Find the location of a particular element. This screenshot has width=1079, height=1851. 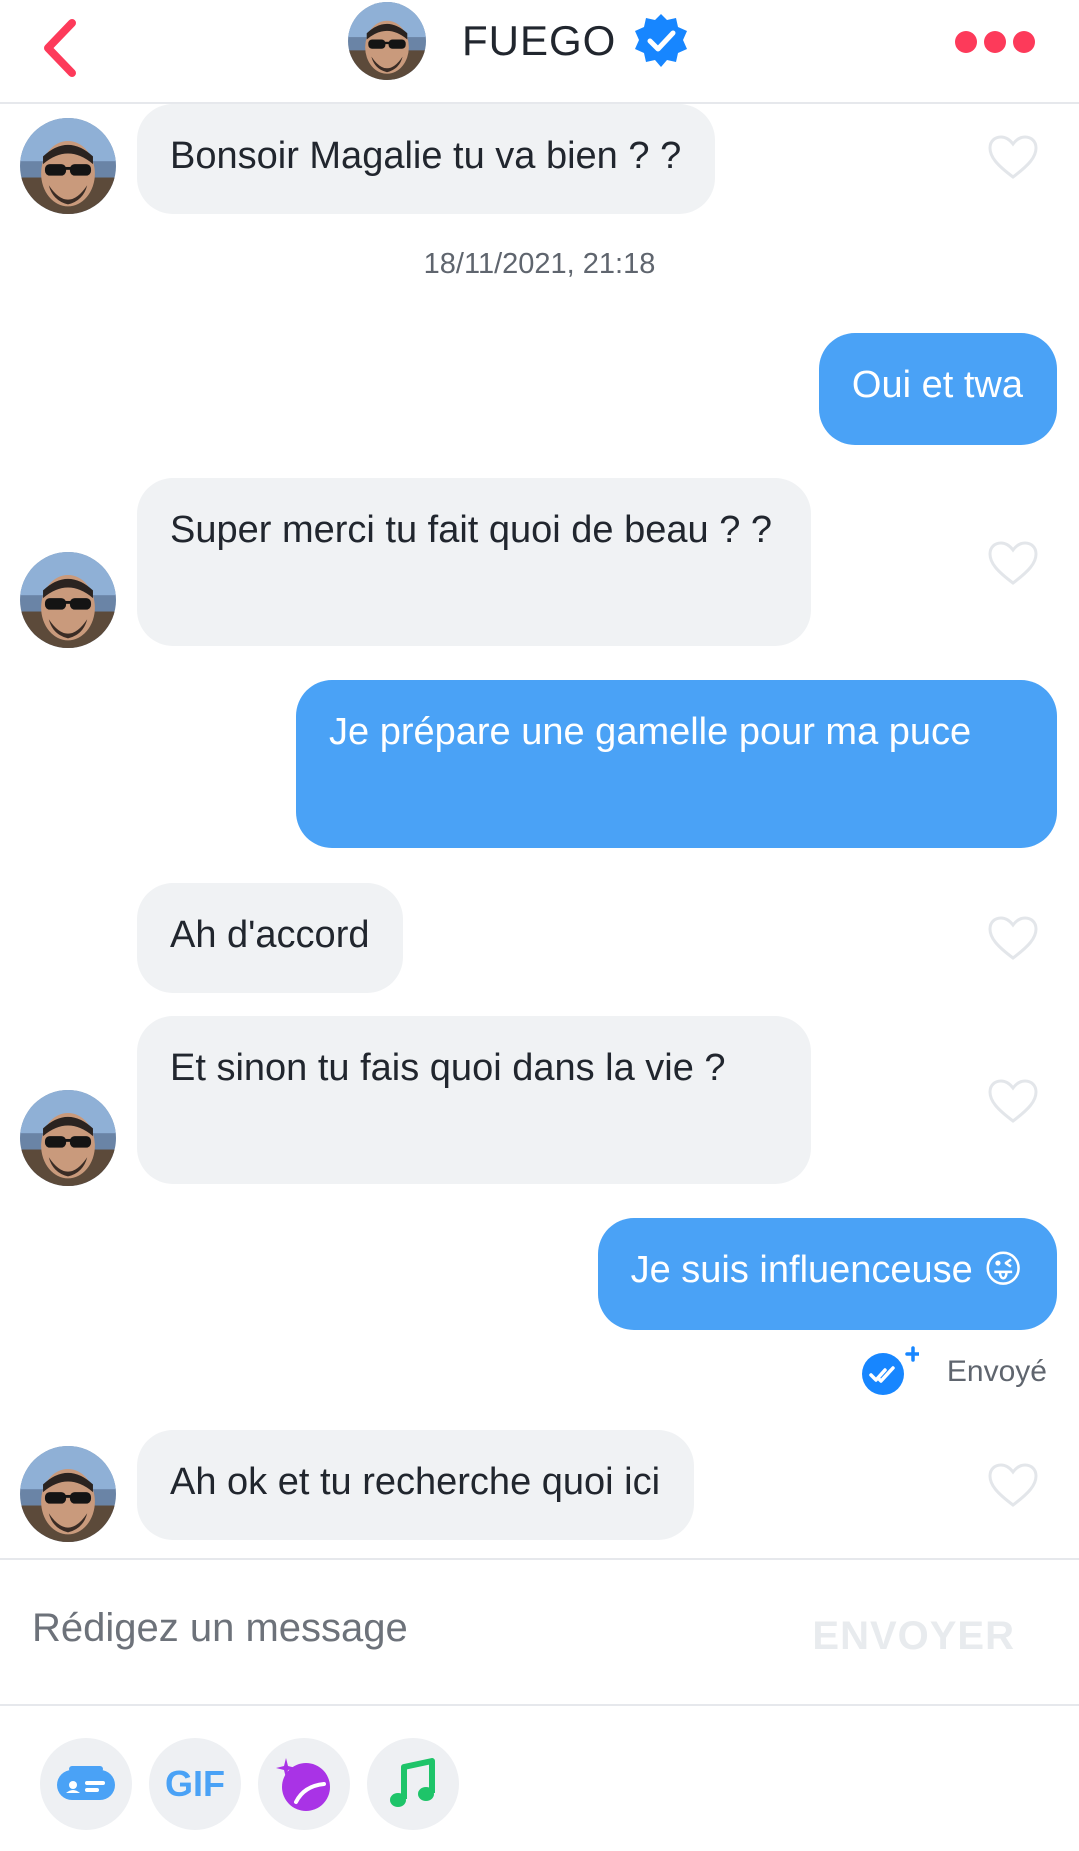

gif-button: GIF is located at coordinates (195, 1784).